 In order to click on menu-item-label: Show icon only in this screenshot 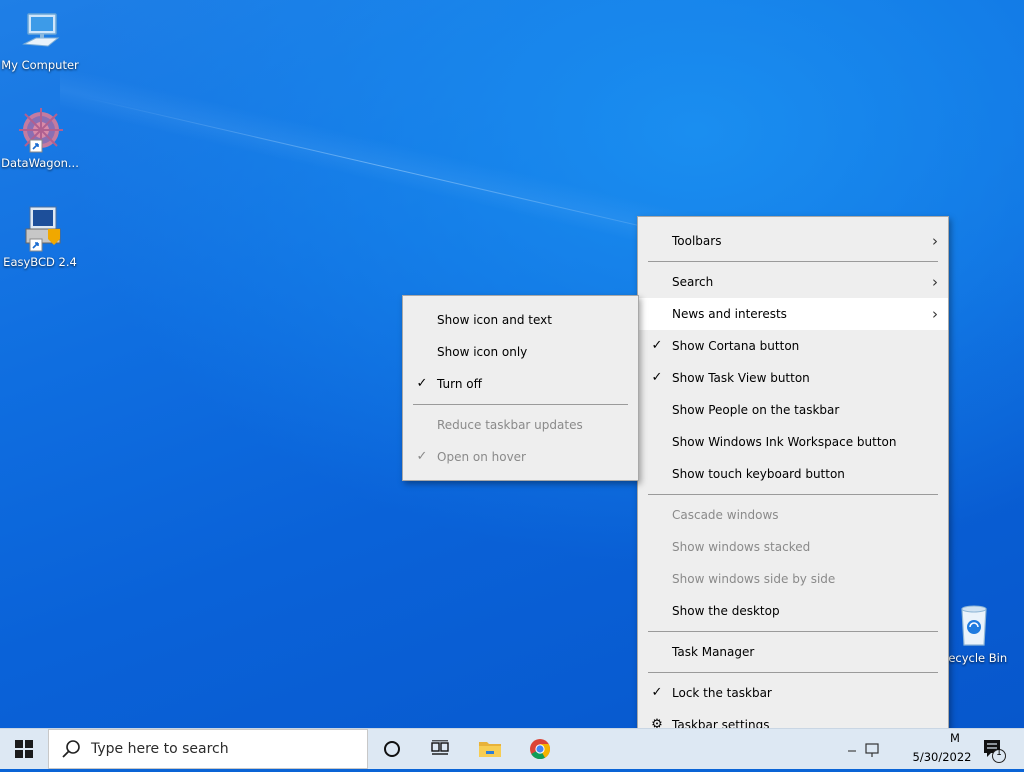, I will do `click(482, 352)`.